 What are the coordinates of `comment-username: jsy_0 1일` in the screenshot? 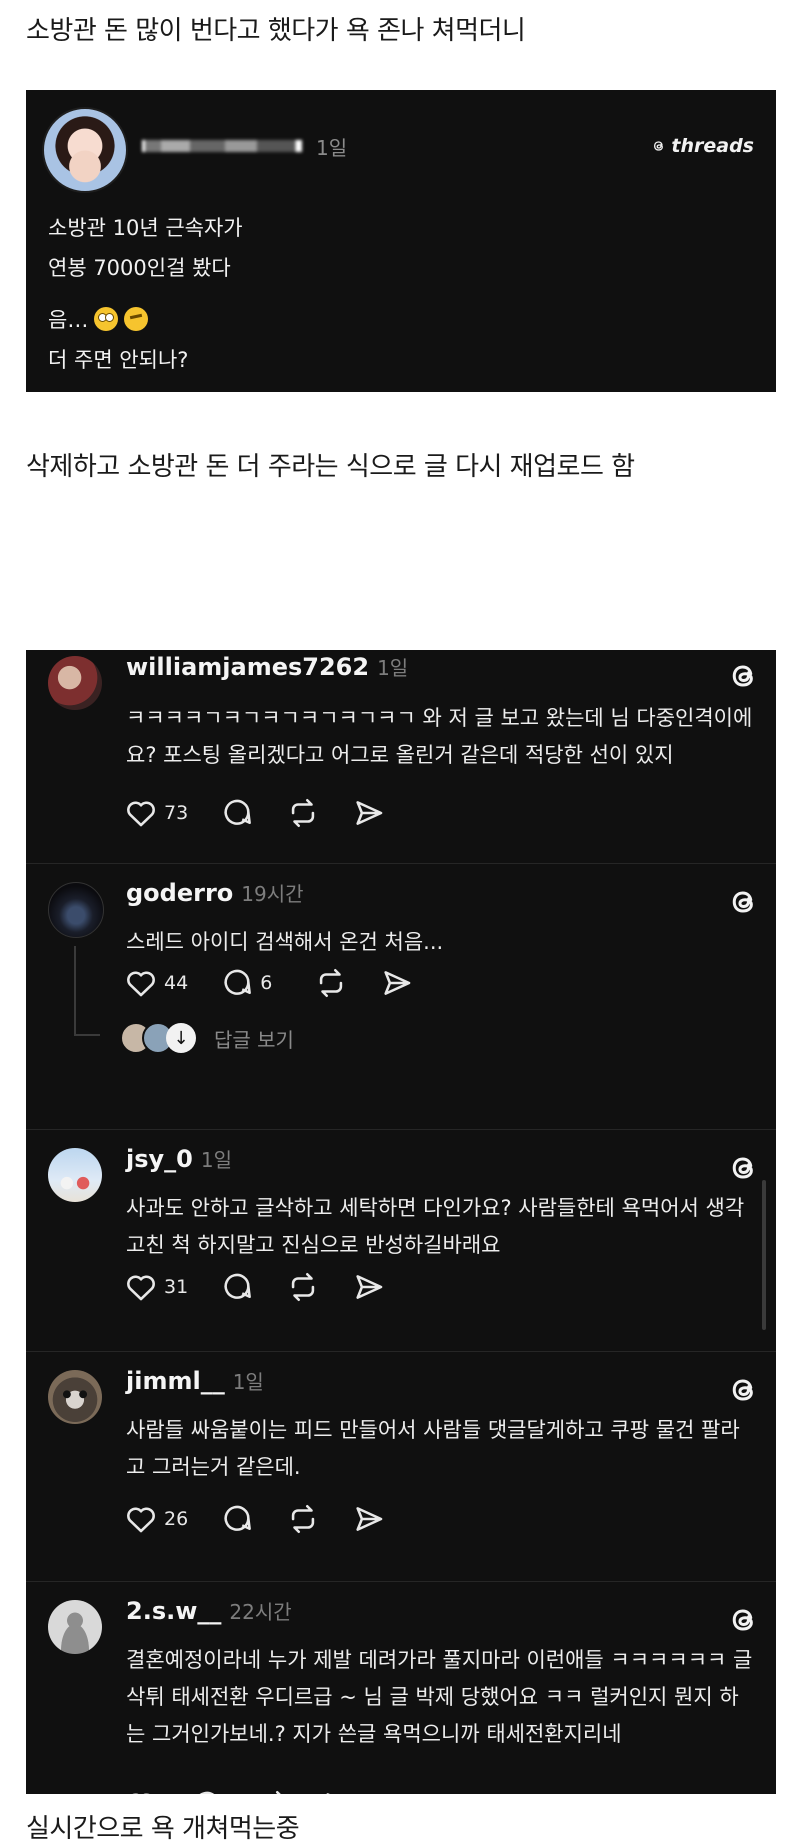 It's located at (179, 1158).